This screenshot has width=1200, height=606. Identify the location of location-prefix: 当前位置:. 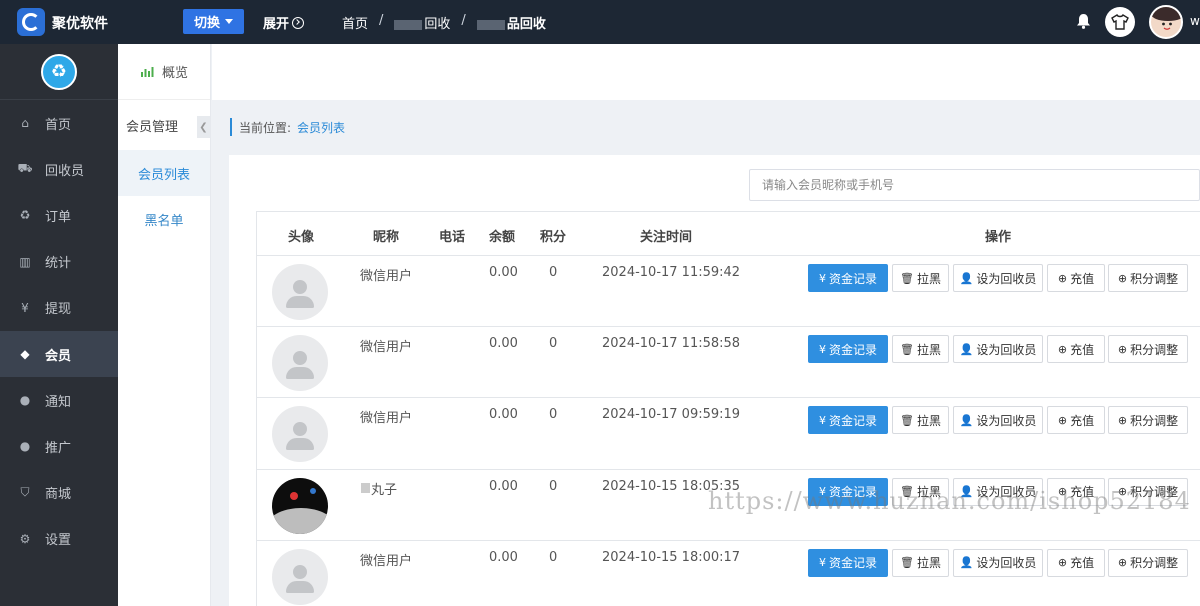
(265, 127).